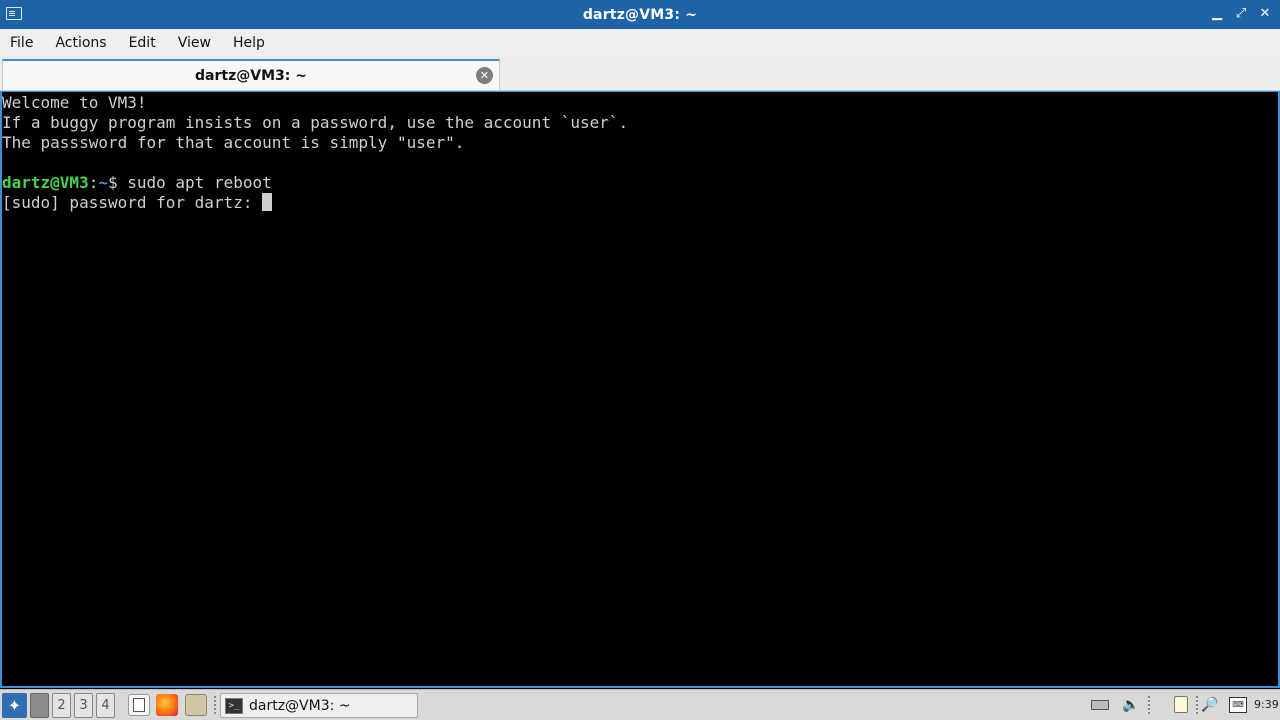 This screenshot has width=1280, height=720. Describe the element at coordinates (1238, 705) in the screenshot. I see `keyboard-layout-icon: ⌨` at that location.